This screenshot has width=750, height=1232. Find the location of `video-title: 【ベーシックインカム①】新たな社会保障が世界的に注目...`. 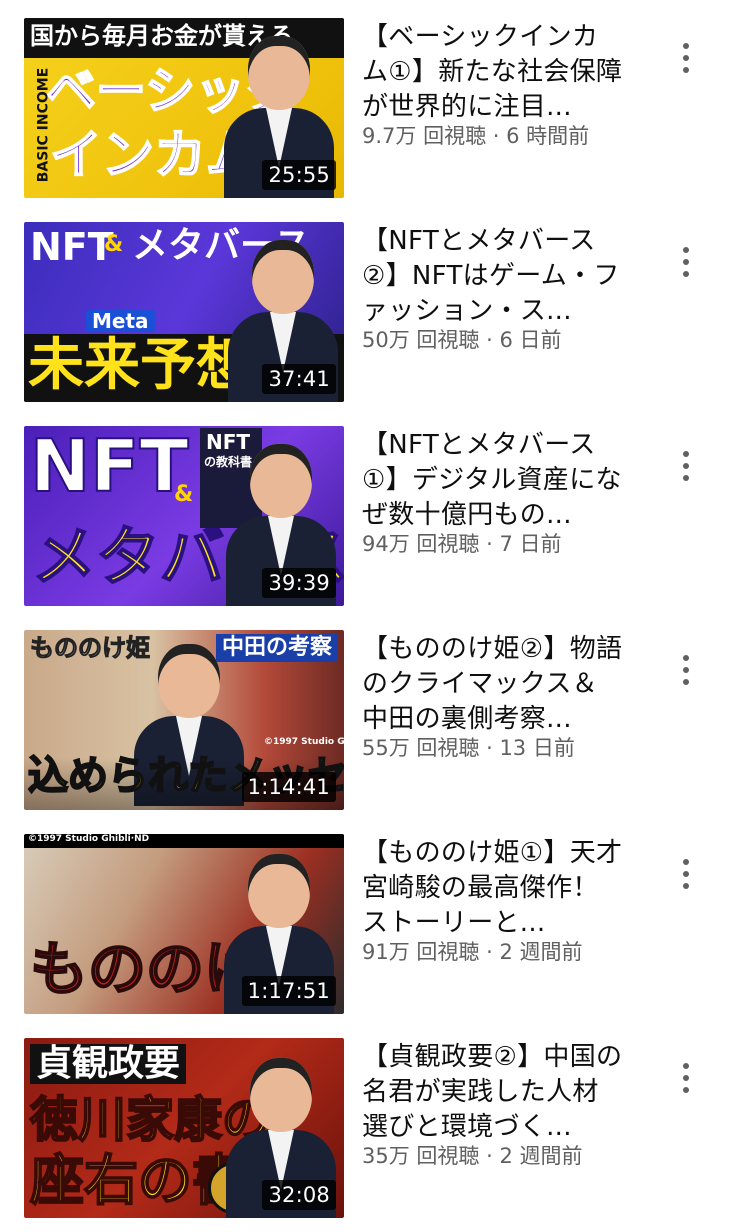

video-title: 【ベーシックインカム①】新たな社会保障が世界的に注目... is located at coordinates (493, 72).